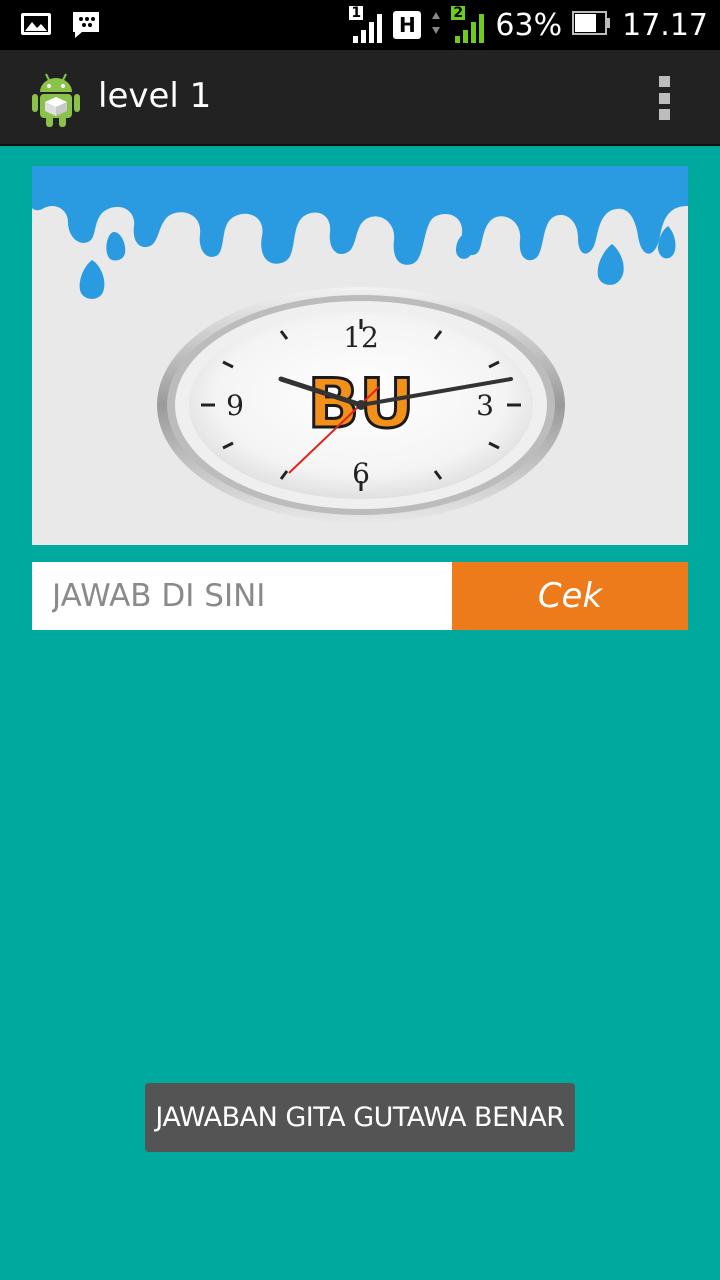 This screenshot has width=720, height=1280. Describe the element at coordinates (61, 27) in the screenshot. I see `notification-icons` at that location.